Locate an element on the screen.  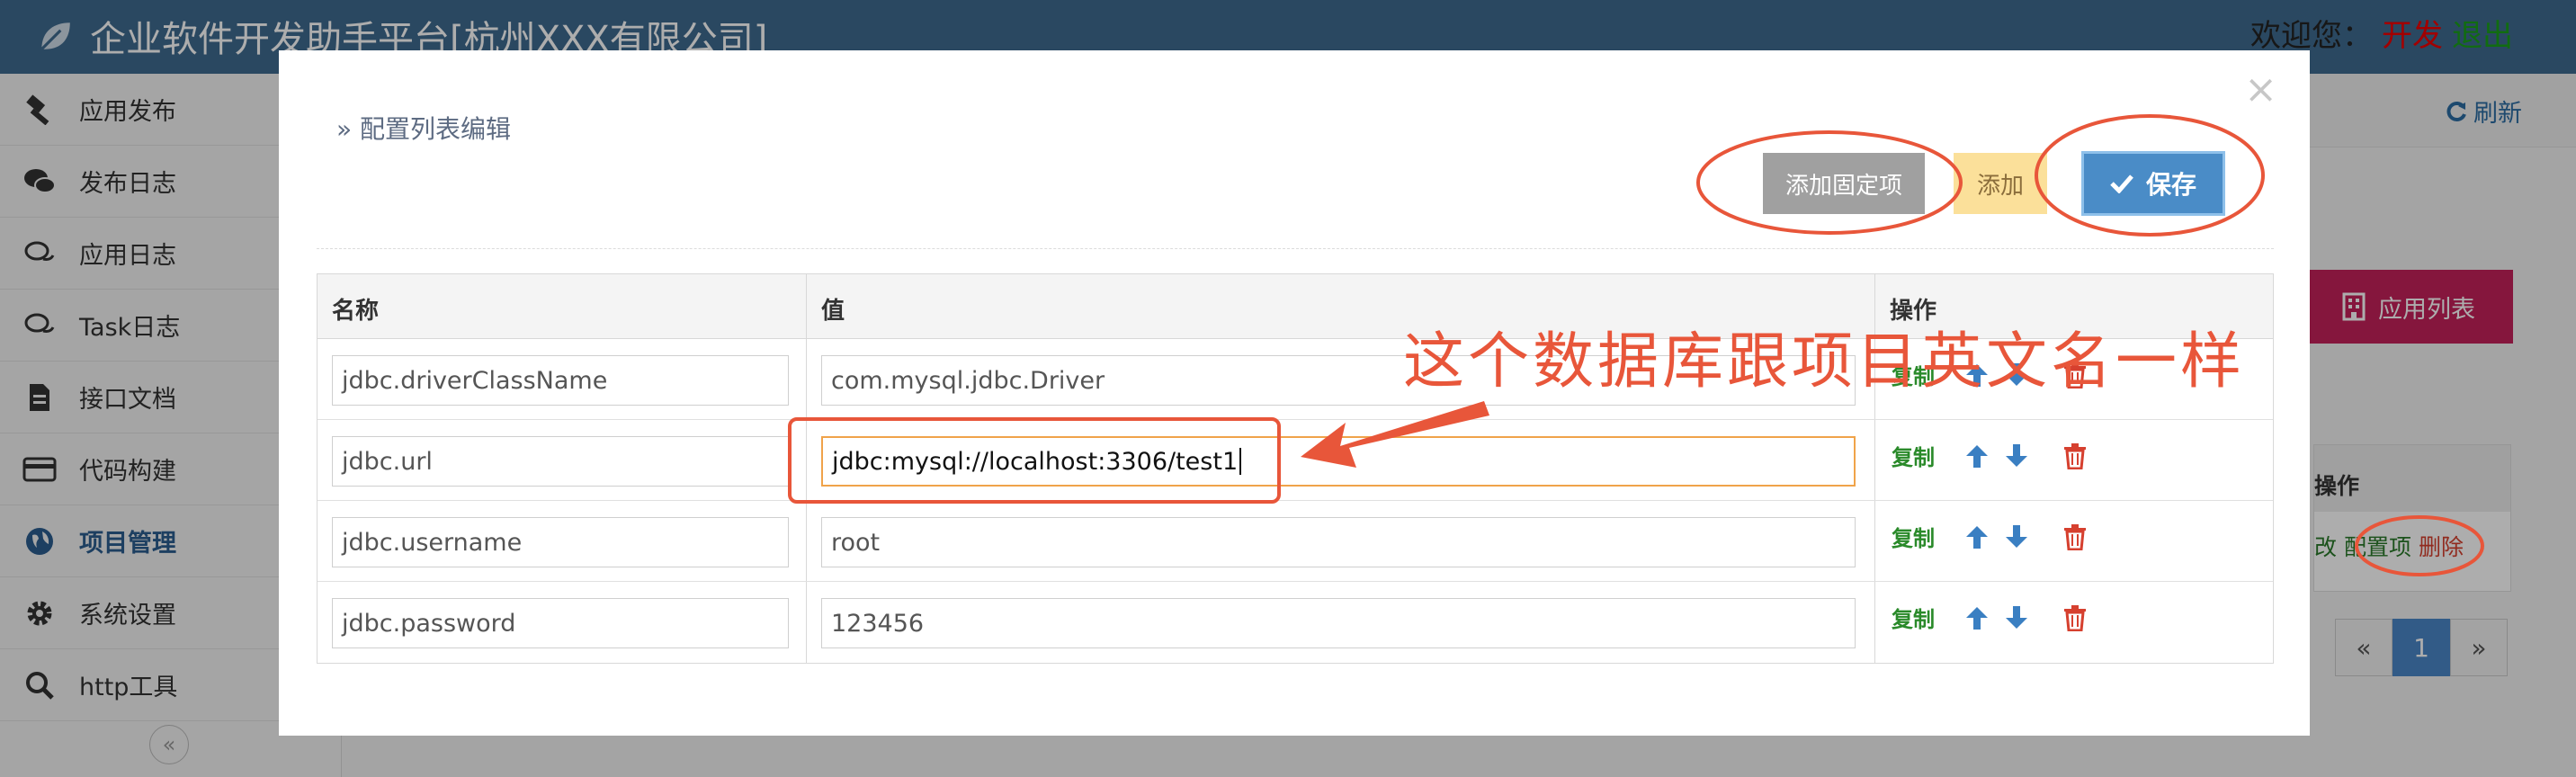
config-value-text: jdbc:mysql://localhost:3306/test1 is located at coordinates (1035, 461).